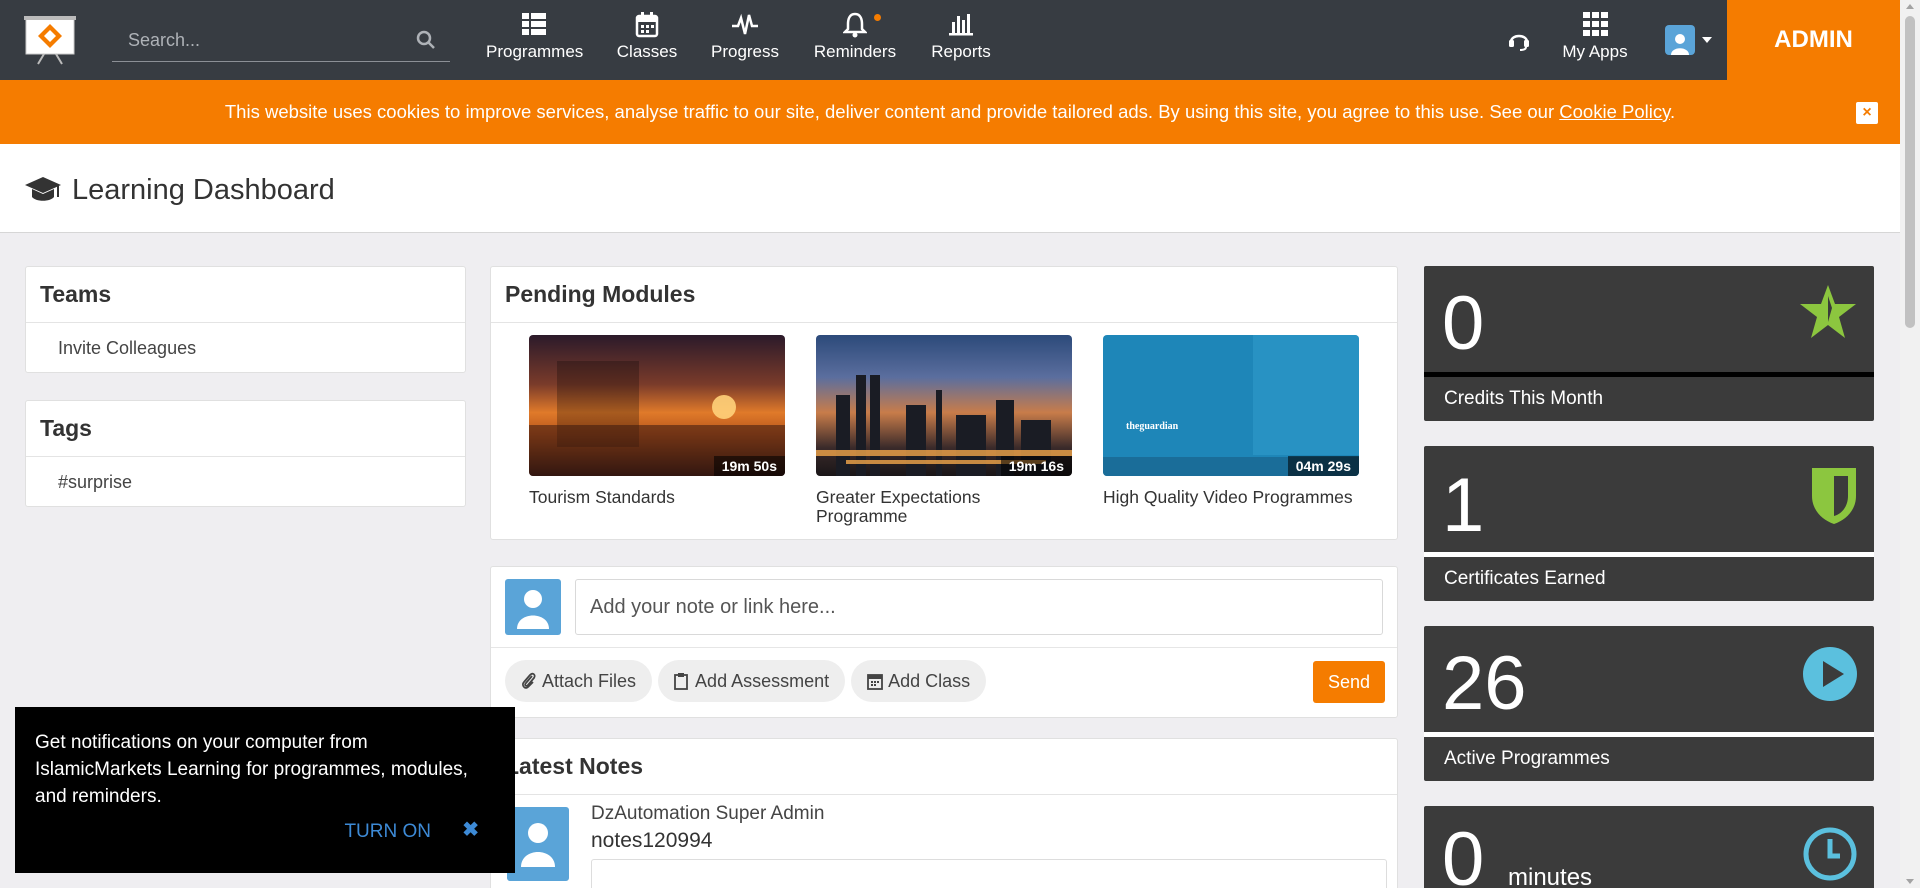 The image size is (1920, 888). Describe the element at coordinates (1228, 497) in the screenshot. I see `module-title: High Quality Video Programmes` at that location.